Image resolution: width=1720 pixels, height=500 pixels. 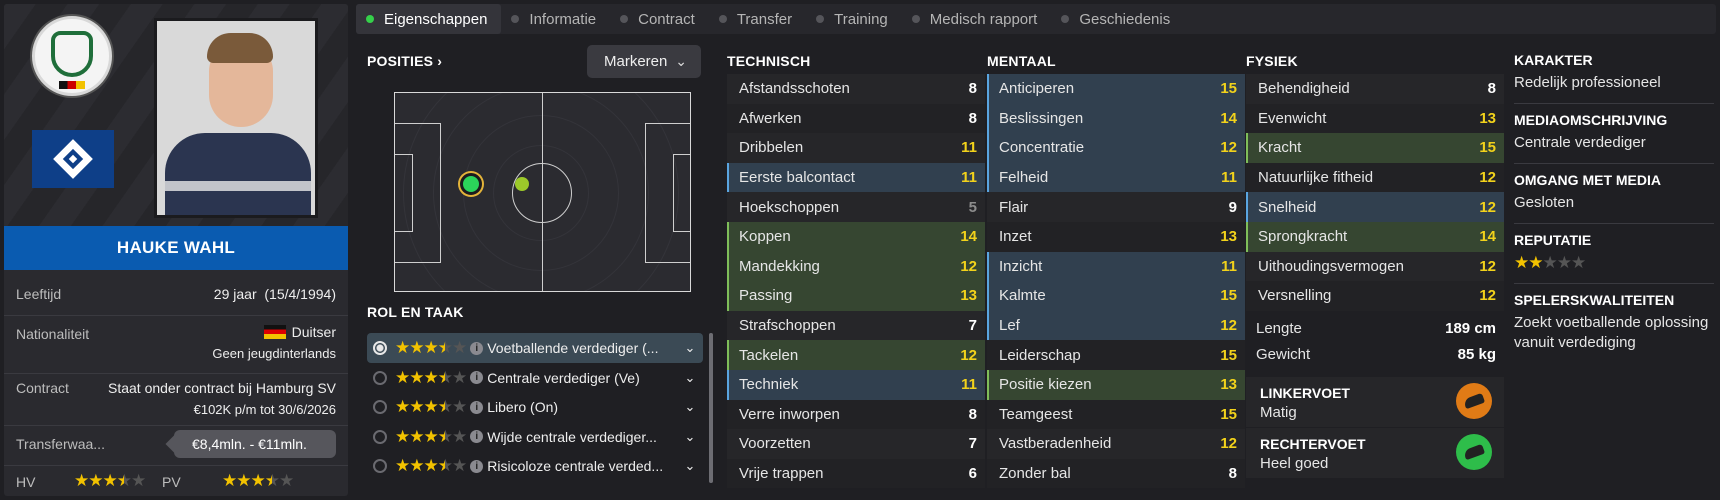 I want to click on attribute-row: Anticiperen 15, so click(x=1116, y=89).